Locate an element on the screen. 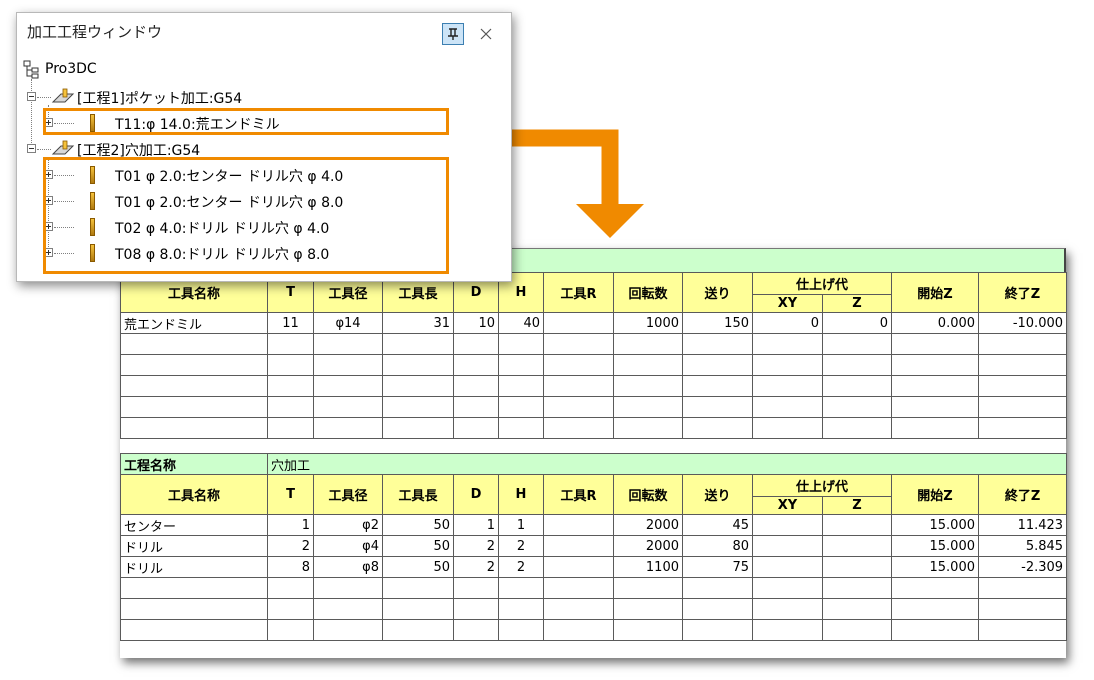 Image resolution: width=1094 pixels, height=680 pixels. close-icon is located at coordinates (486, 34).